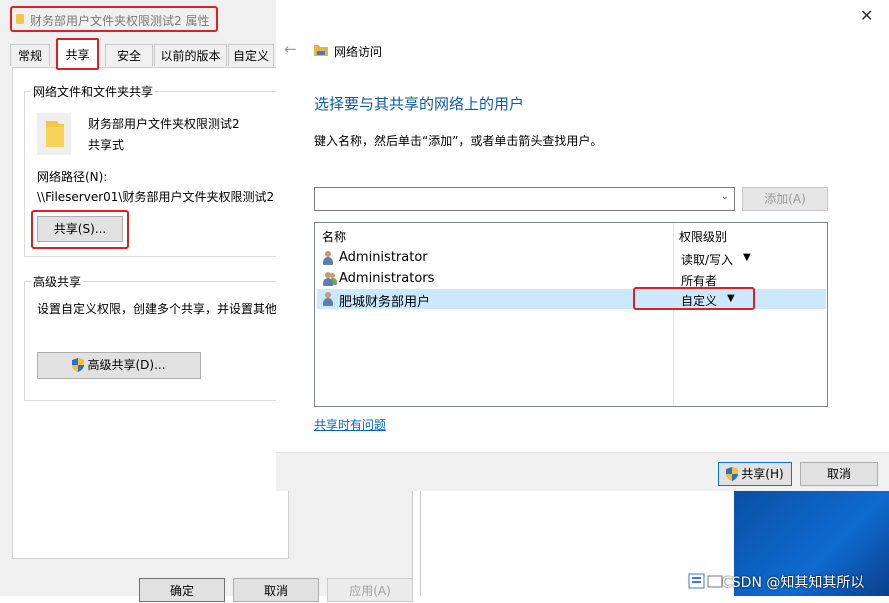 The image size is (889, 603). What do you see at coordinates (151, 341) in the screenshot?
I see `advanced-sharing-group` at bounding box center [151, 341].